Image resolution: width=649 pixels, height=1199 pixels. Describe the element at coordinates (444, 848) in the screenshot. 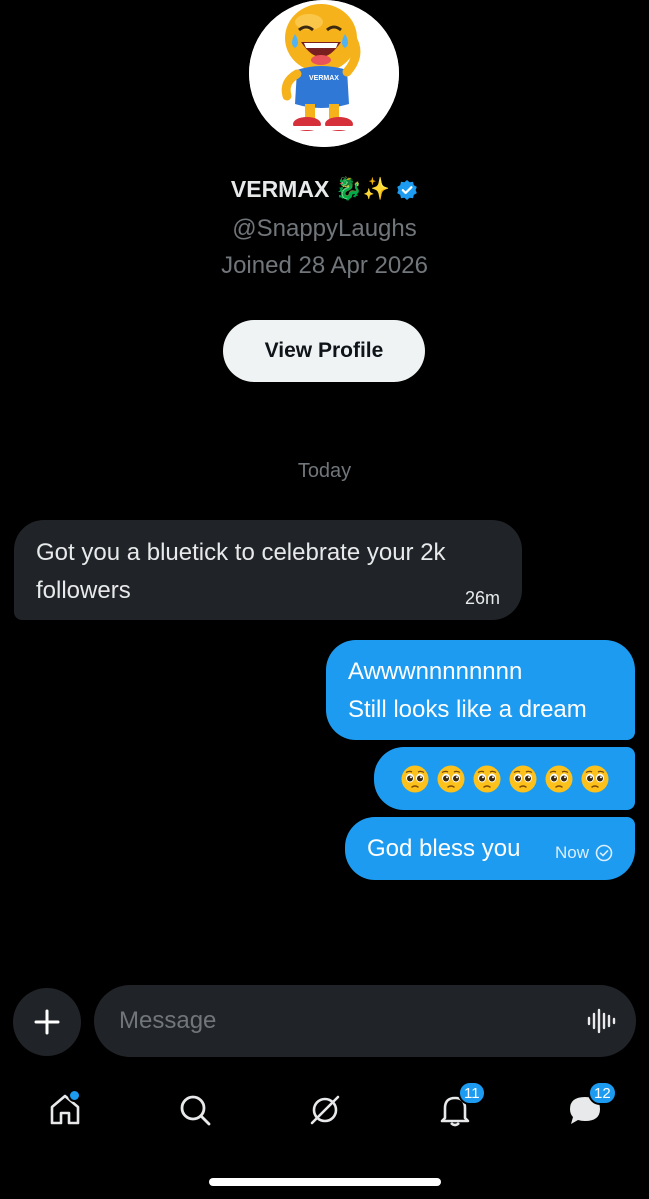

I see `message-text: God bless you` at that location.